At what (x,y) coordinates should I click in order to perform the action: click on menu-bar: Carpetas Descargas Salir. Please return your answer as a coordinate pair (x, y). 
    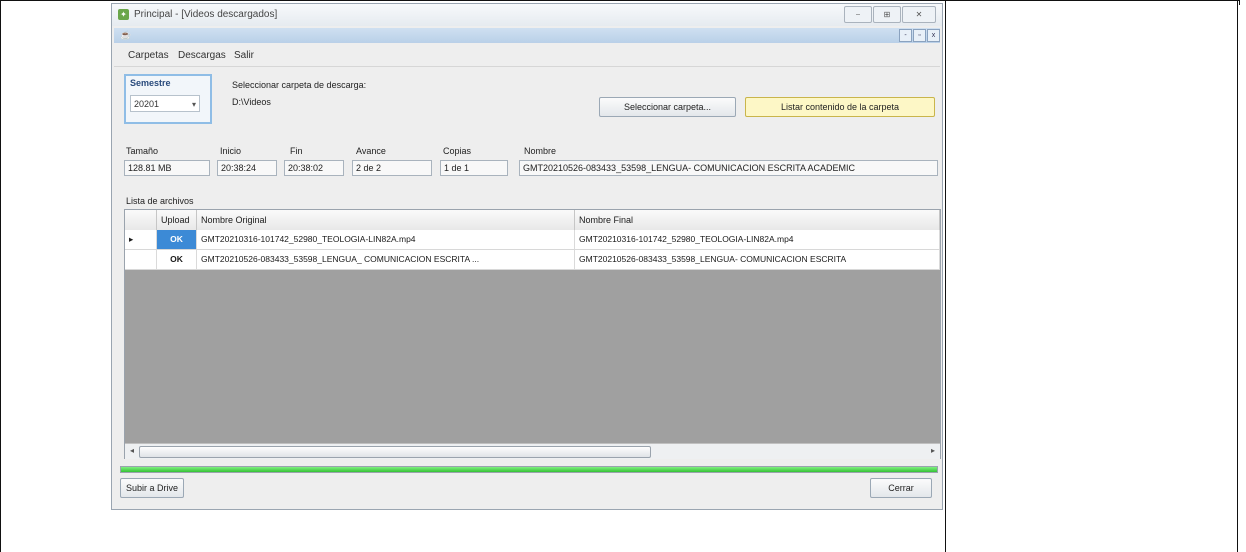
    Looking at the image, I should click on (527, 56).